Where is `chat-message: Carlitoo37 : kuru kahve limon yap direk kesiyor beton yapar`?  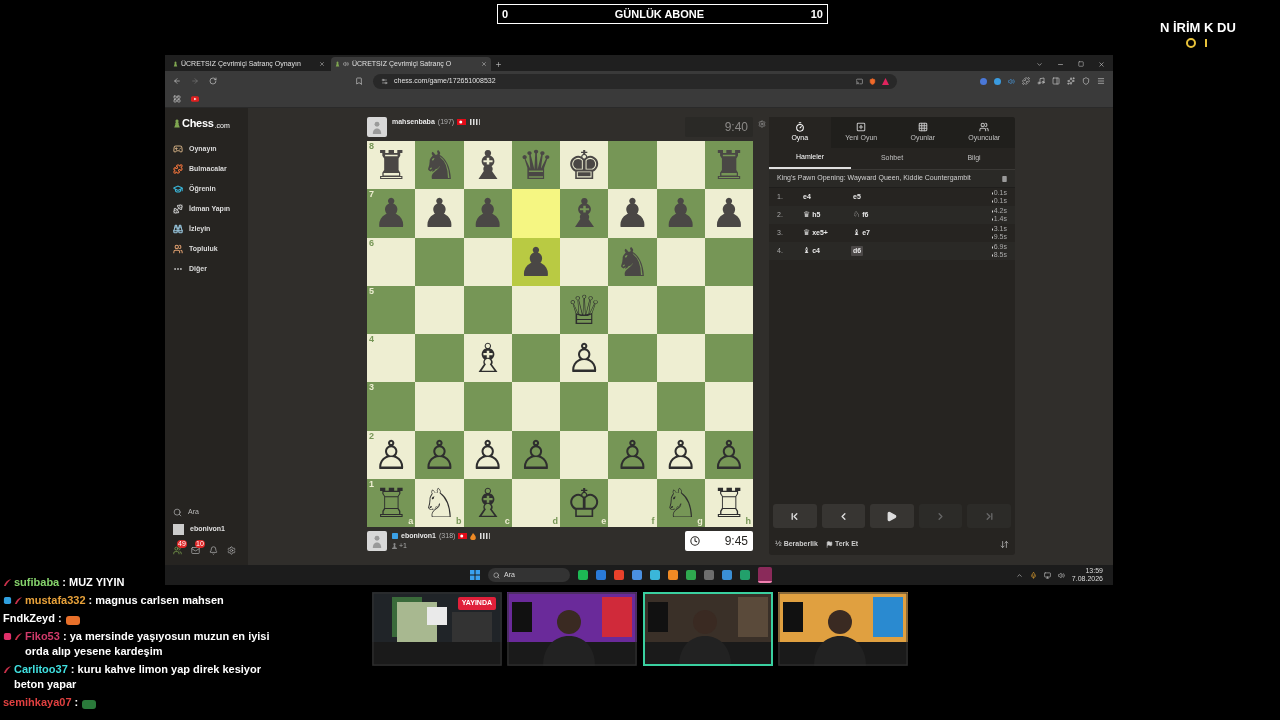
chat-message: Carlitoo37 : kuru kahve limon yap direk kesiyor beton yapar is located at coordinates (138, 677).